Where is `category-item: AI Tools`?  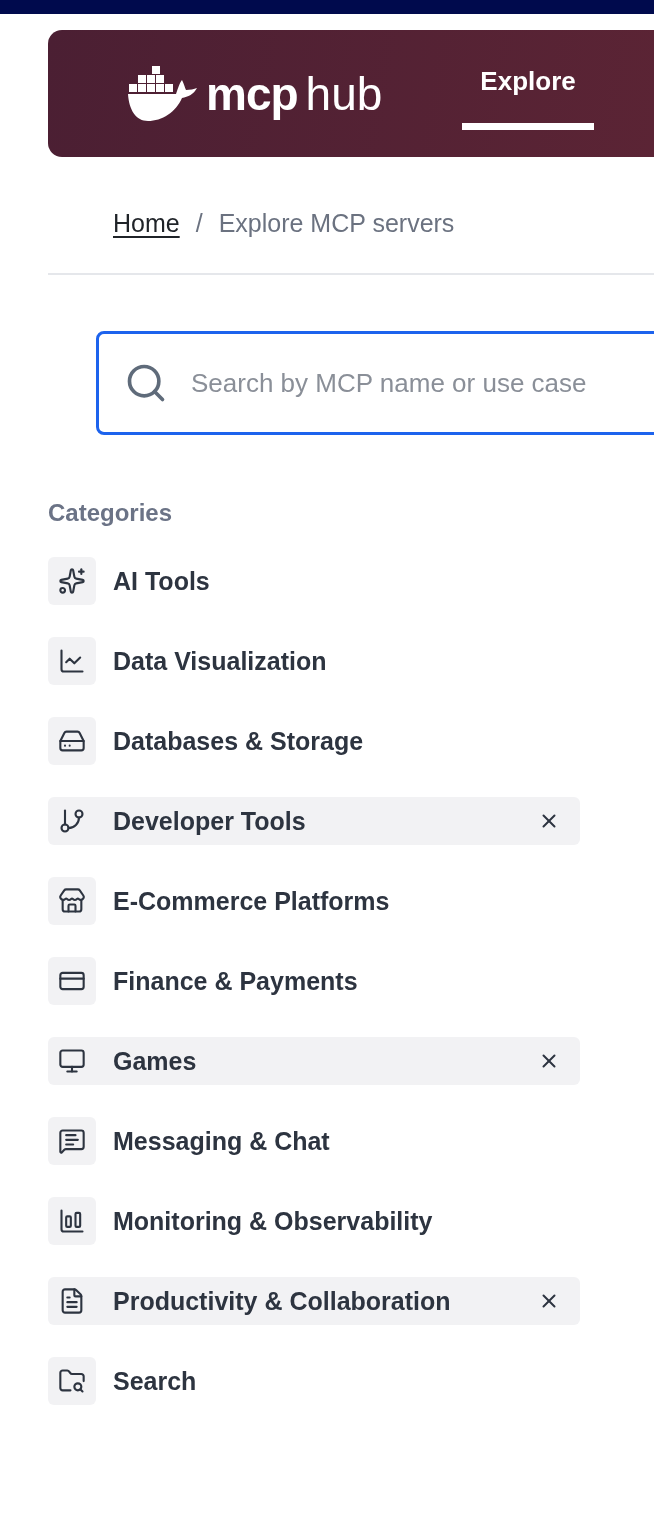 category-item: AI Tools is located at coordinates (351, 581).